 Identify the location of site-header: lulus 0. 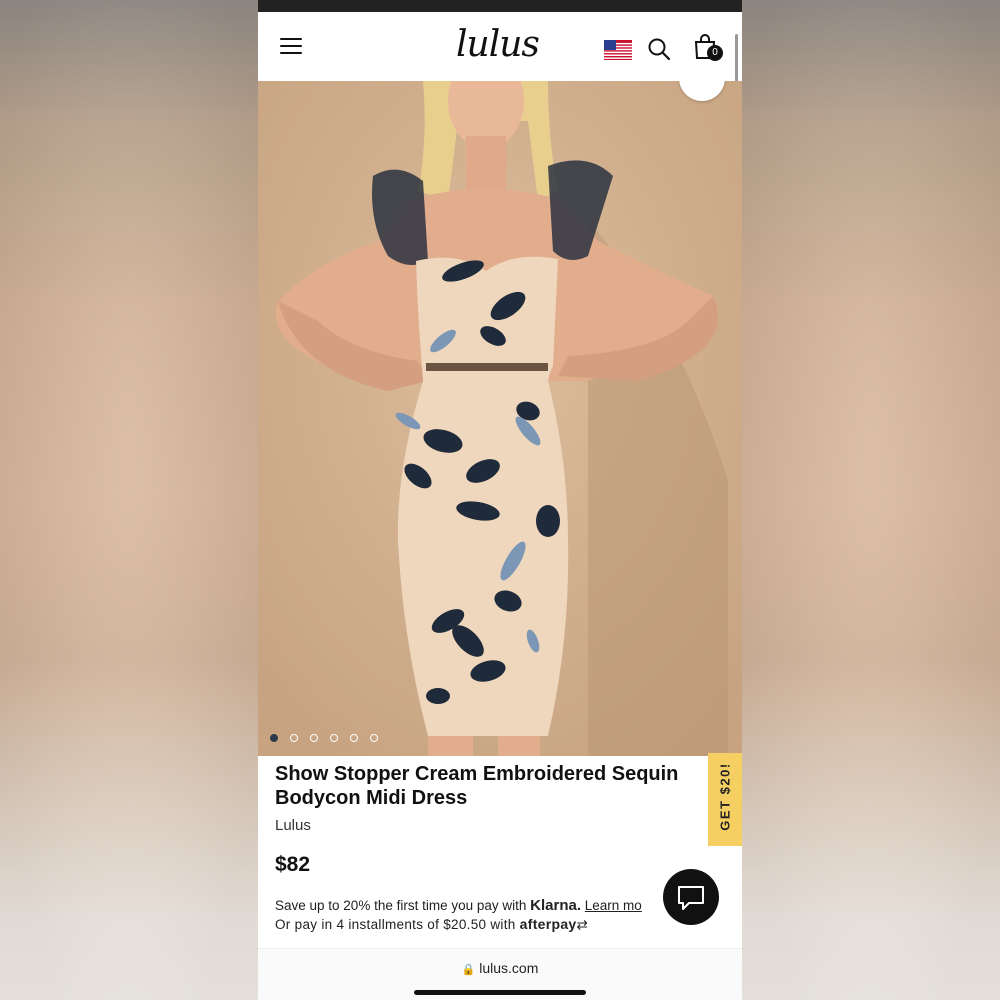
(500, 46).